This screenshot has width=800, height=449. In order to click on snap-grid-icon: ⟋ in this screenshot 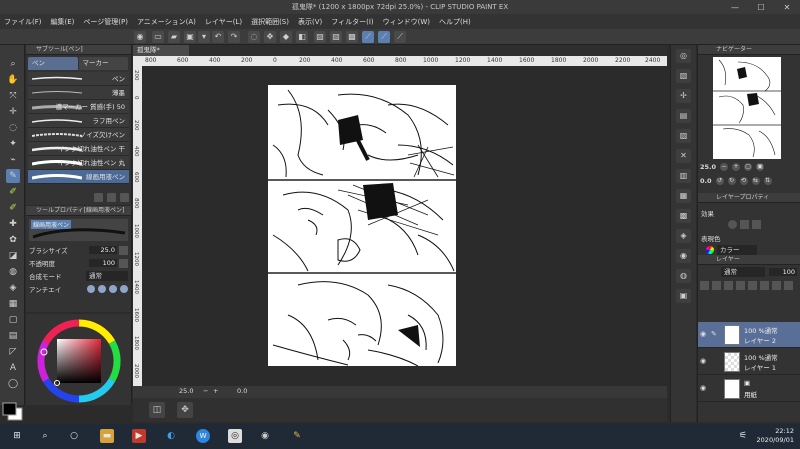, I will do `click(400, 37)`.